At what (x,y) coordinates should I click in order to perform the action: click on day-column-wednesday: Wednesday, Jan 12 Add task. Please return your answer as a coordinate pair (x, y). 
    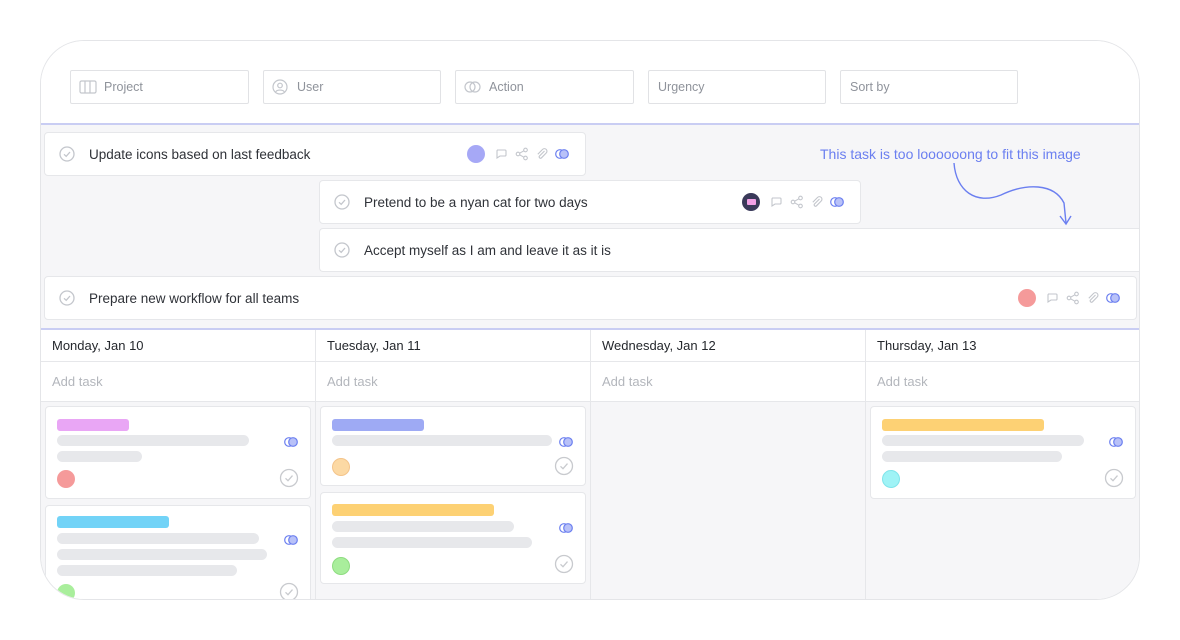
    Looking at the image, I should click on (728, 464).